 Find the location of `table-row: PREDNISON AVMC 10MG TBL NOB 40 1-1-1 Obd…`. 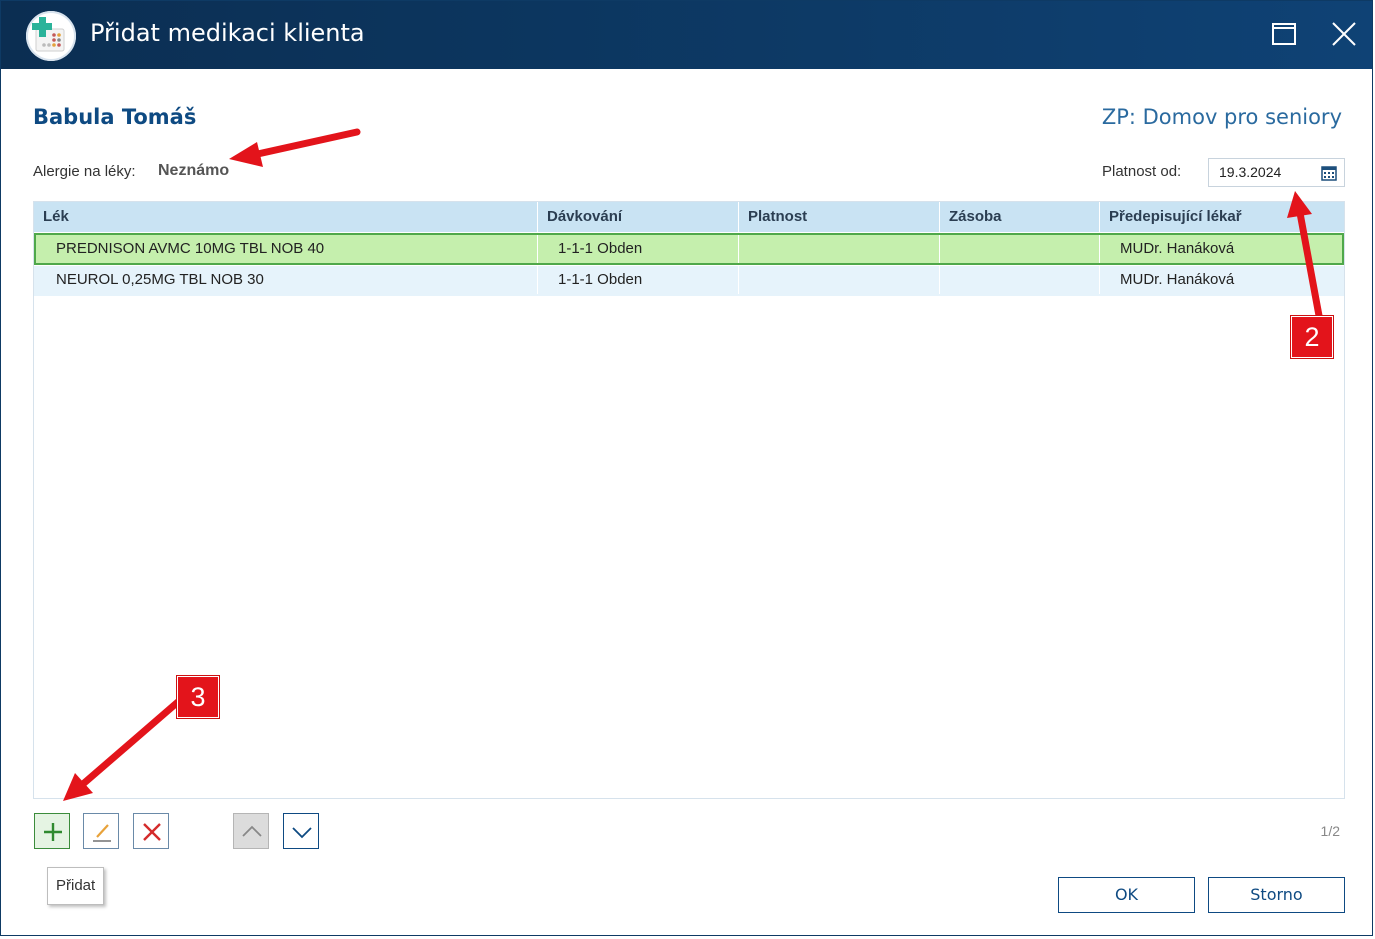

table-row: PREDNISON AVMC 10MG TBL NOB 40 1-1-1 Obd… is located at coordinates (689, 249).